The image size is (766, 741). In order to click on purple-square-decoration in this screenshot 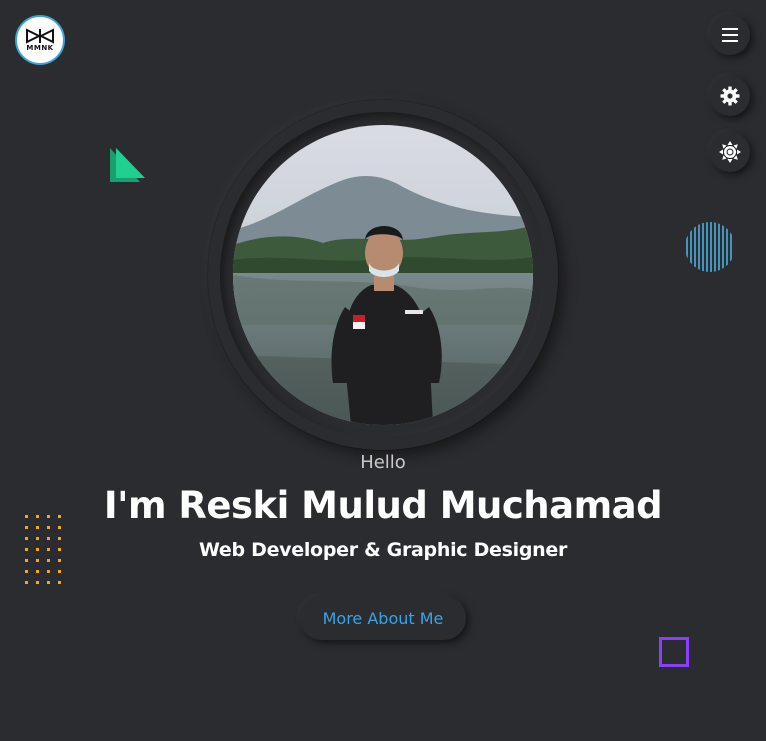, I will do `click(674, 652)`.